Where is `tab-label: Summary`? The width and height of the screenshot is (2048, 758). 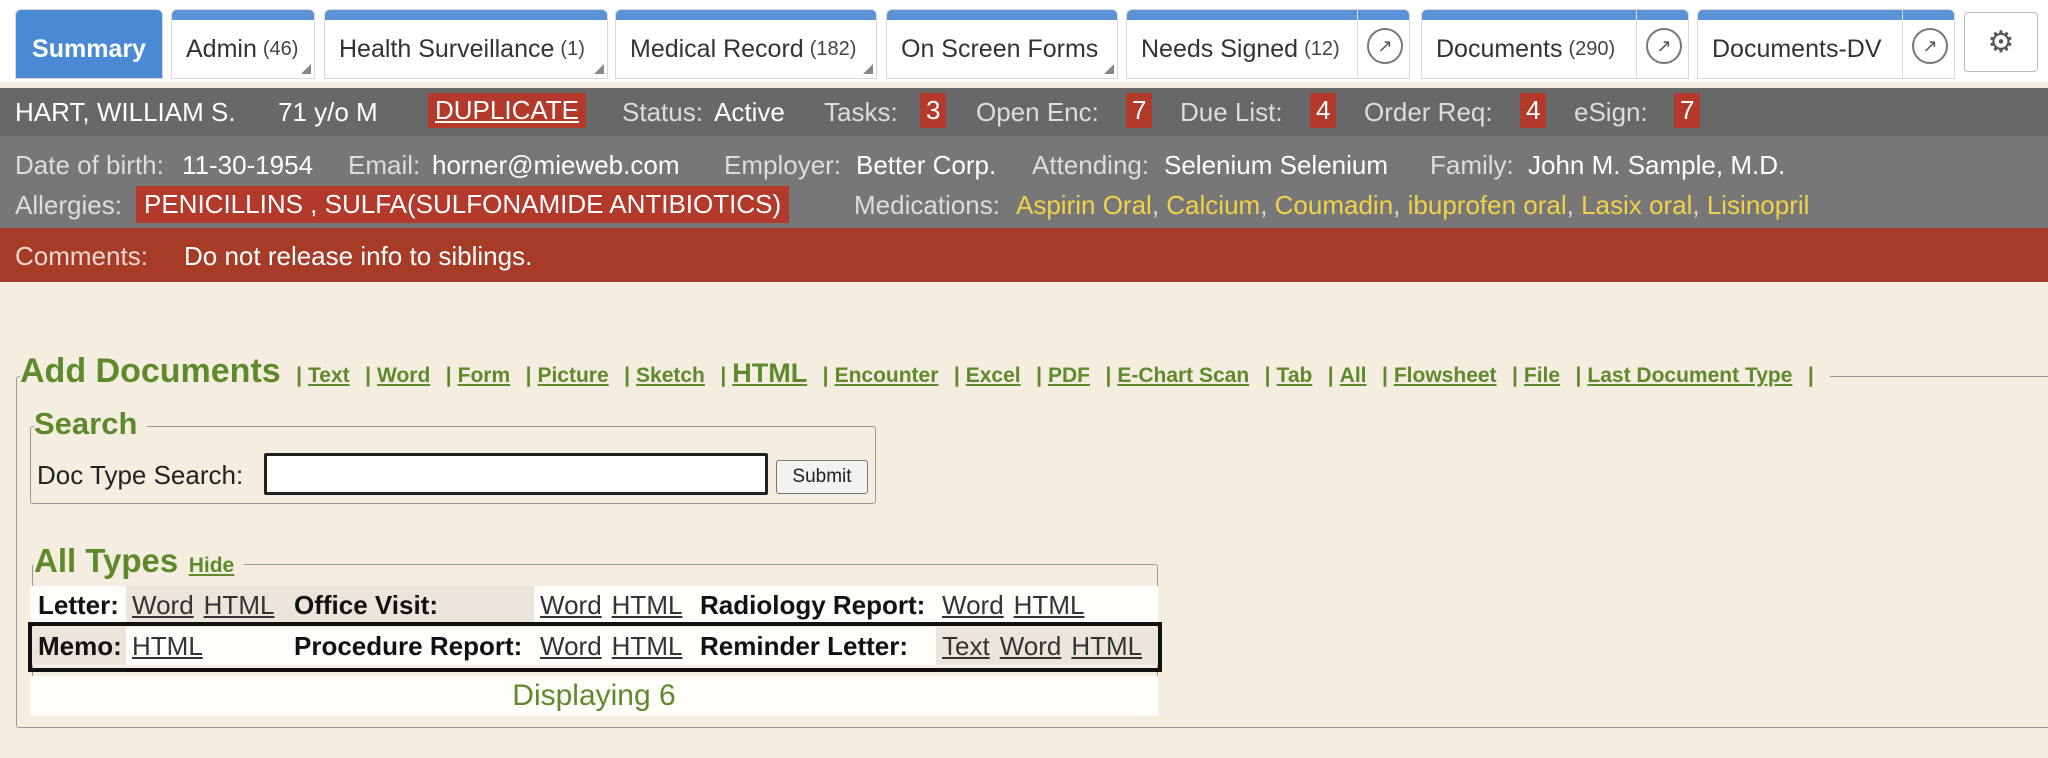 tab-label: Summary is located at coordinates (89, 48).